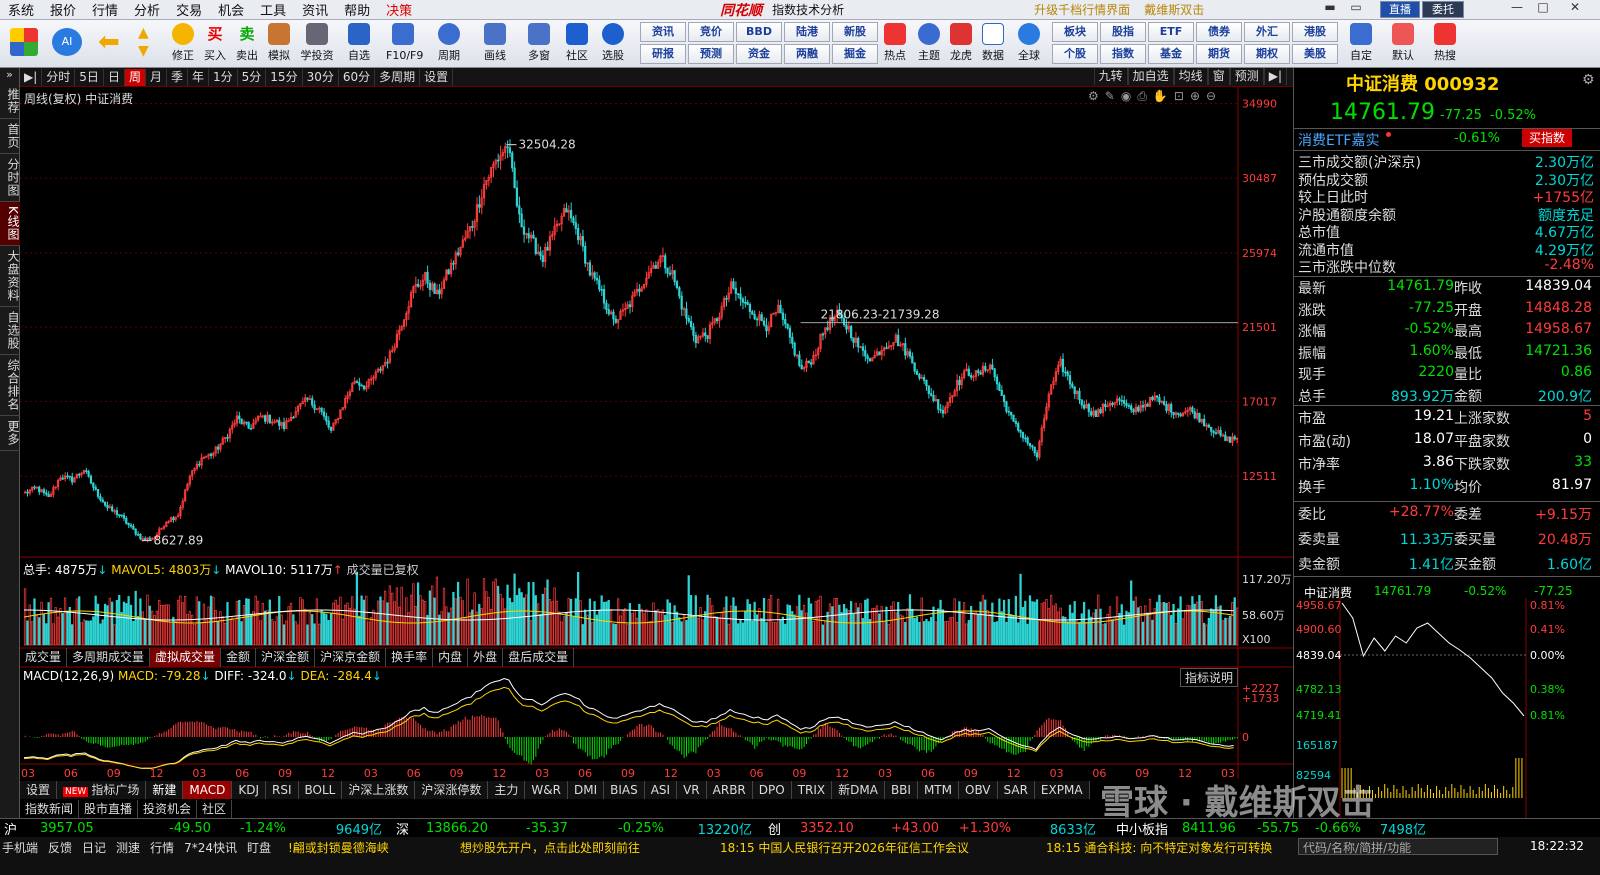 The height and width of the screenshot is (875, 1600). Describe the element at coordinates (102, 790) in the screenshot. I see `idx-plaza: NEW 指标广场` at that location.